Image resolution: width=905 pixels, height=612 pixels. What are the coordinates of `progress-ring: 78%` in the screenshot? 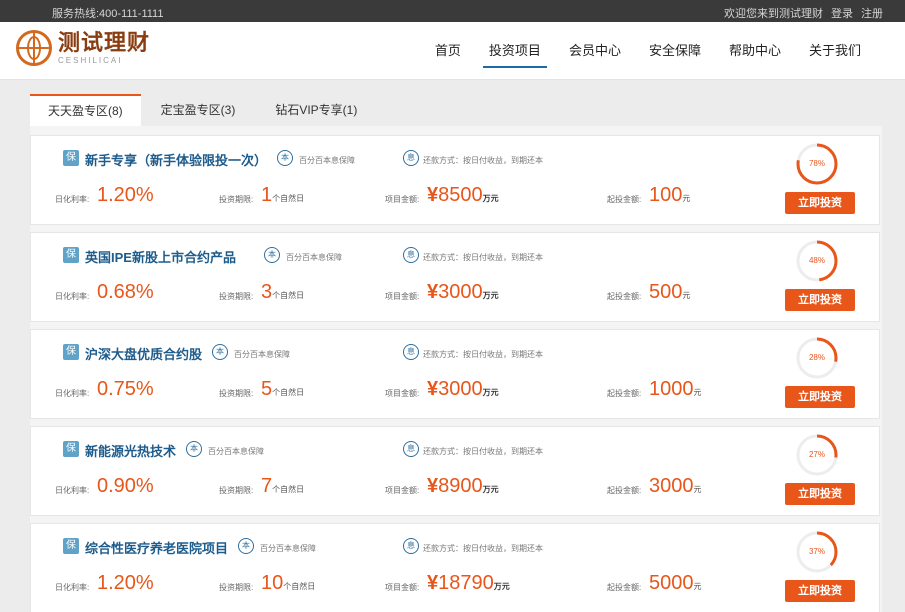 It's located at (817, 164).